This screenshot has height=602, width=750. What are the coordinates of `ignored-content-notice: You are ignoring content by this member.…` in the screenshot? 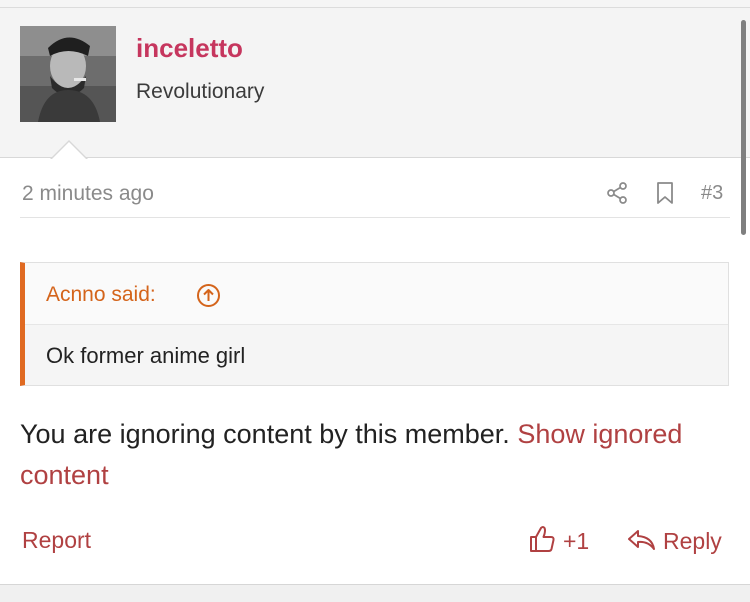 It's located at (370, 455).